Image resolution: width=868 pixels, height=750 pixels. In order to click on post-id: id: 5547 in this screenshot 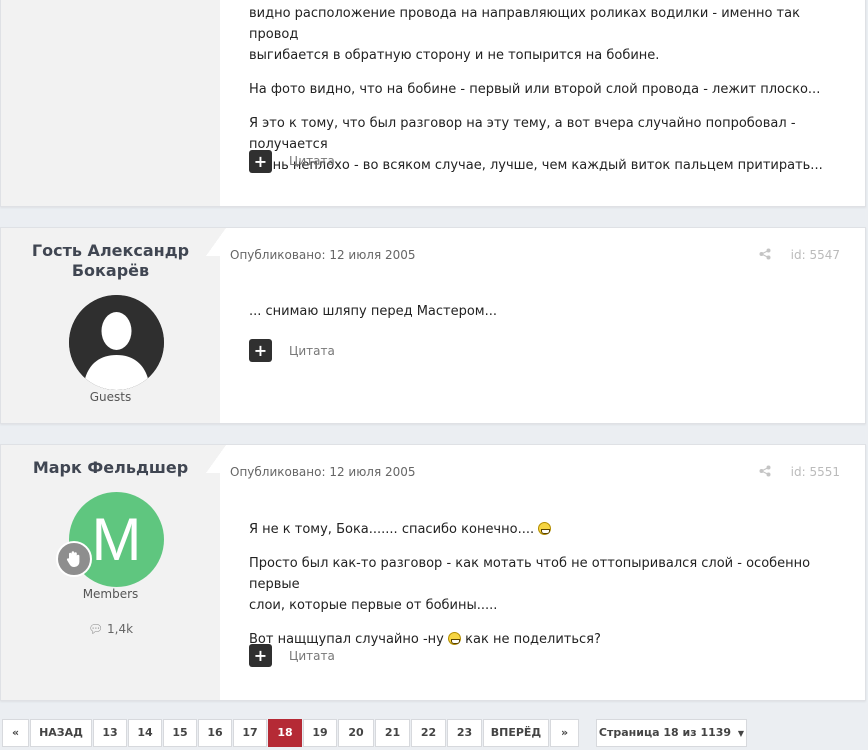, I will do `click(815, 255)`.